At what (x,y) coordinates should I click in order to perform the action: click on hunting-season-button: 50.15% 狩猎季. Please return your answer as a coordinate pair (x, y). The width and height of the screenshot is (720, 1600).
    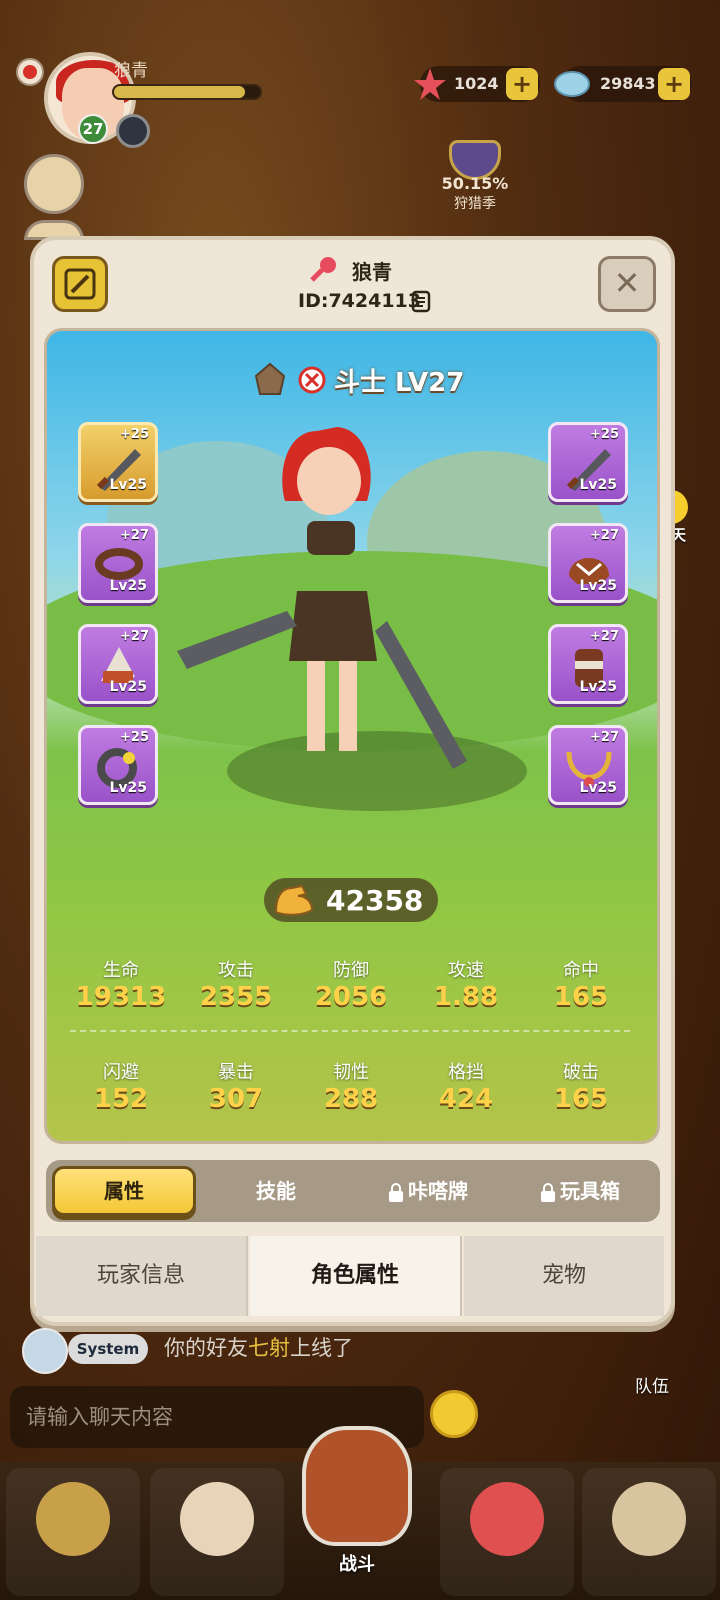
    Looking at the image, I should click on (475, 176).